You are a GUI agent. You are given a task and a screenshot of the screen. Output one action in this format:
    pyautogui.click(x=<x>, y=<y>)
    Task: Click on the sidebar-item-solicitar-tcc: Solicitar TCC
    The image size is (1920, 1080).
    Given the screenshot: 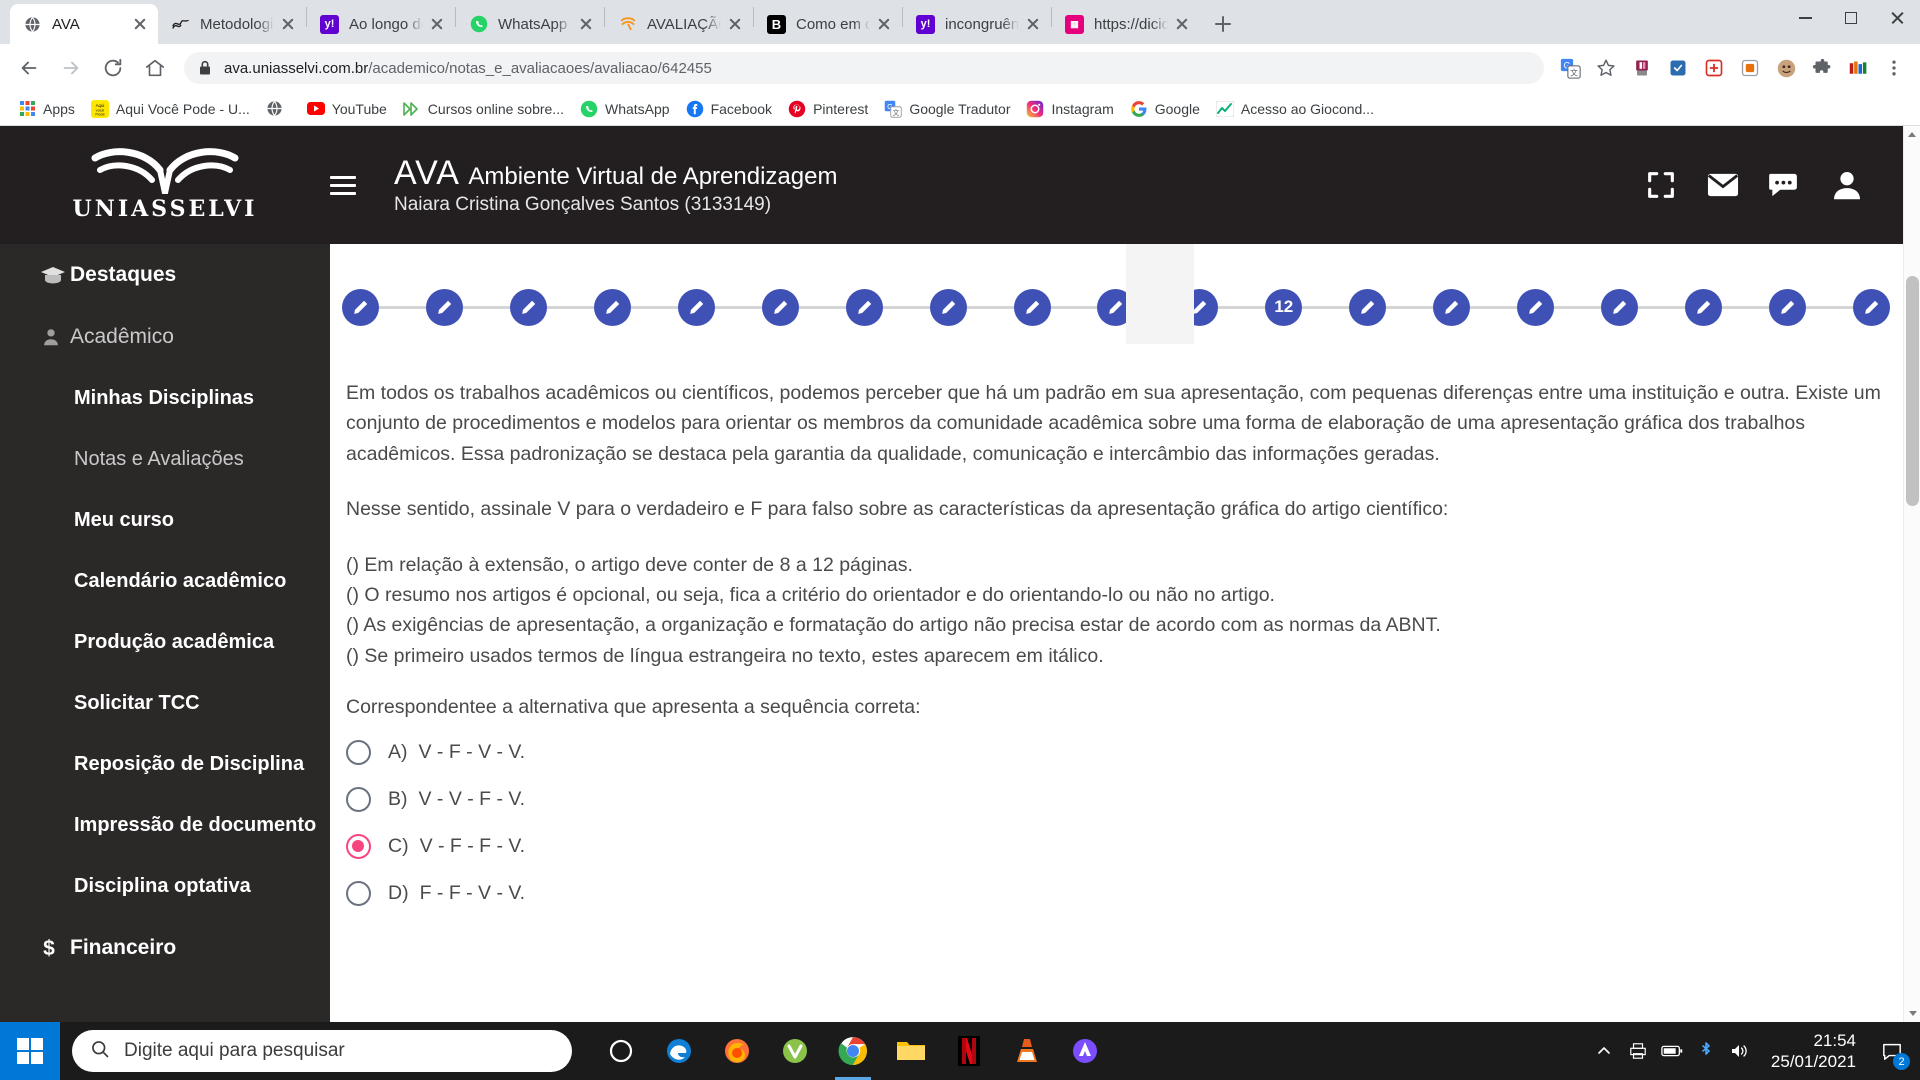 What is the action you would take?
    pyautogui.click(x=165, y=703)
    